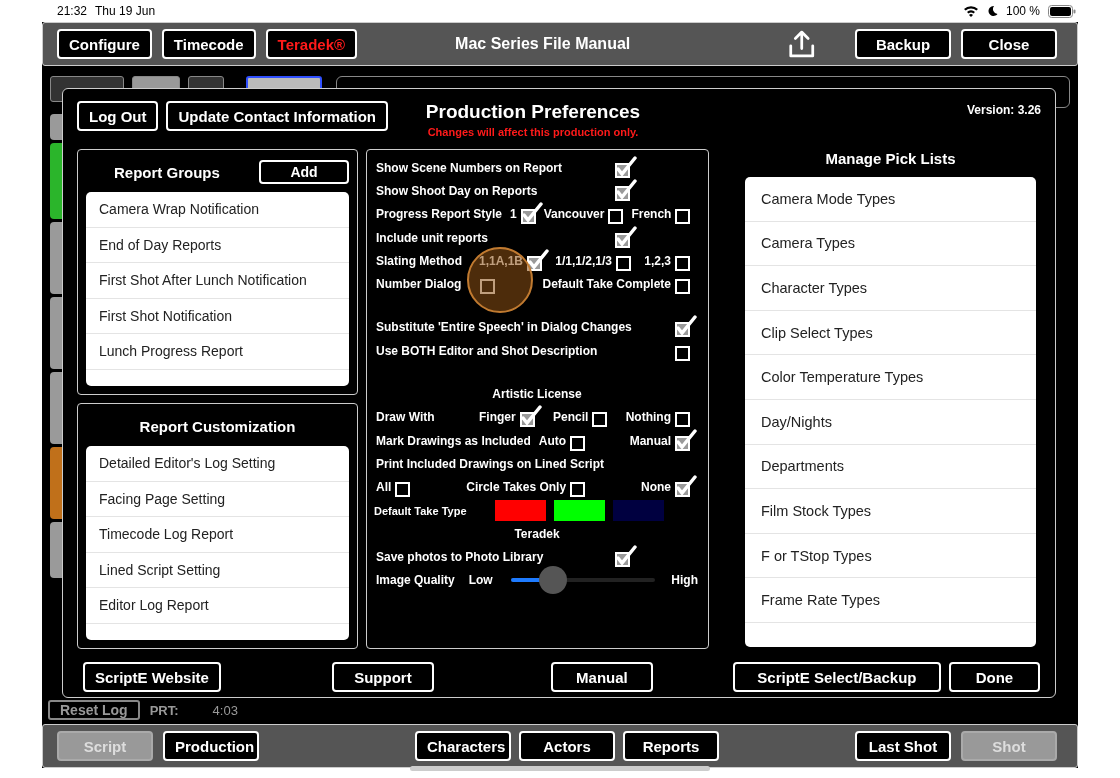 This screenshot has width=1120, height=778. Describe the element at coordinates (903, 44) in the screenshot. I see `toolbar-button: Backup` at that location.